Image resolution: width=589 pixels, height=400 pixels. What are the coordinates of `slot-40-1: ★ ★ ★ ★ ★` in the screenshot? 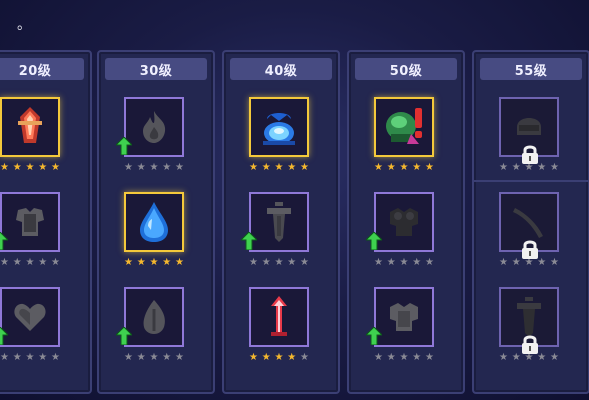 It's located at (279, 135).